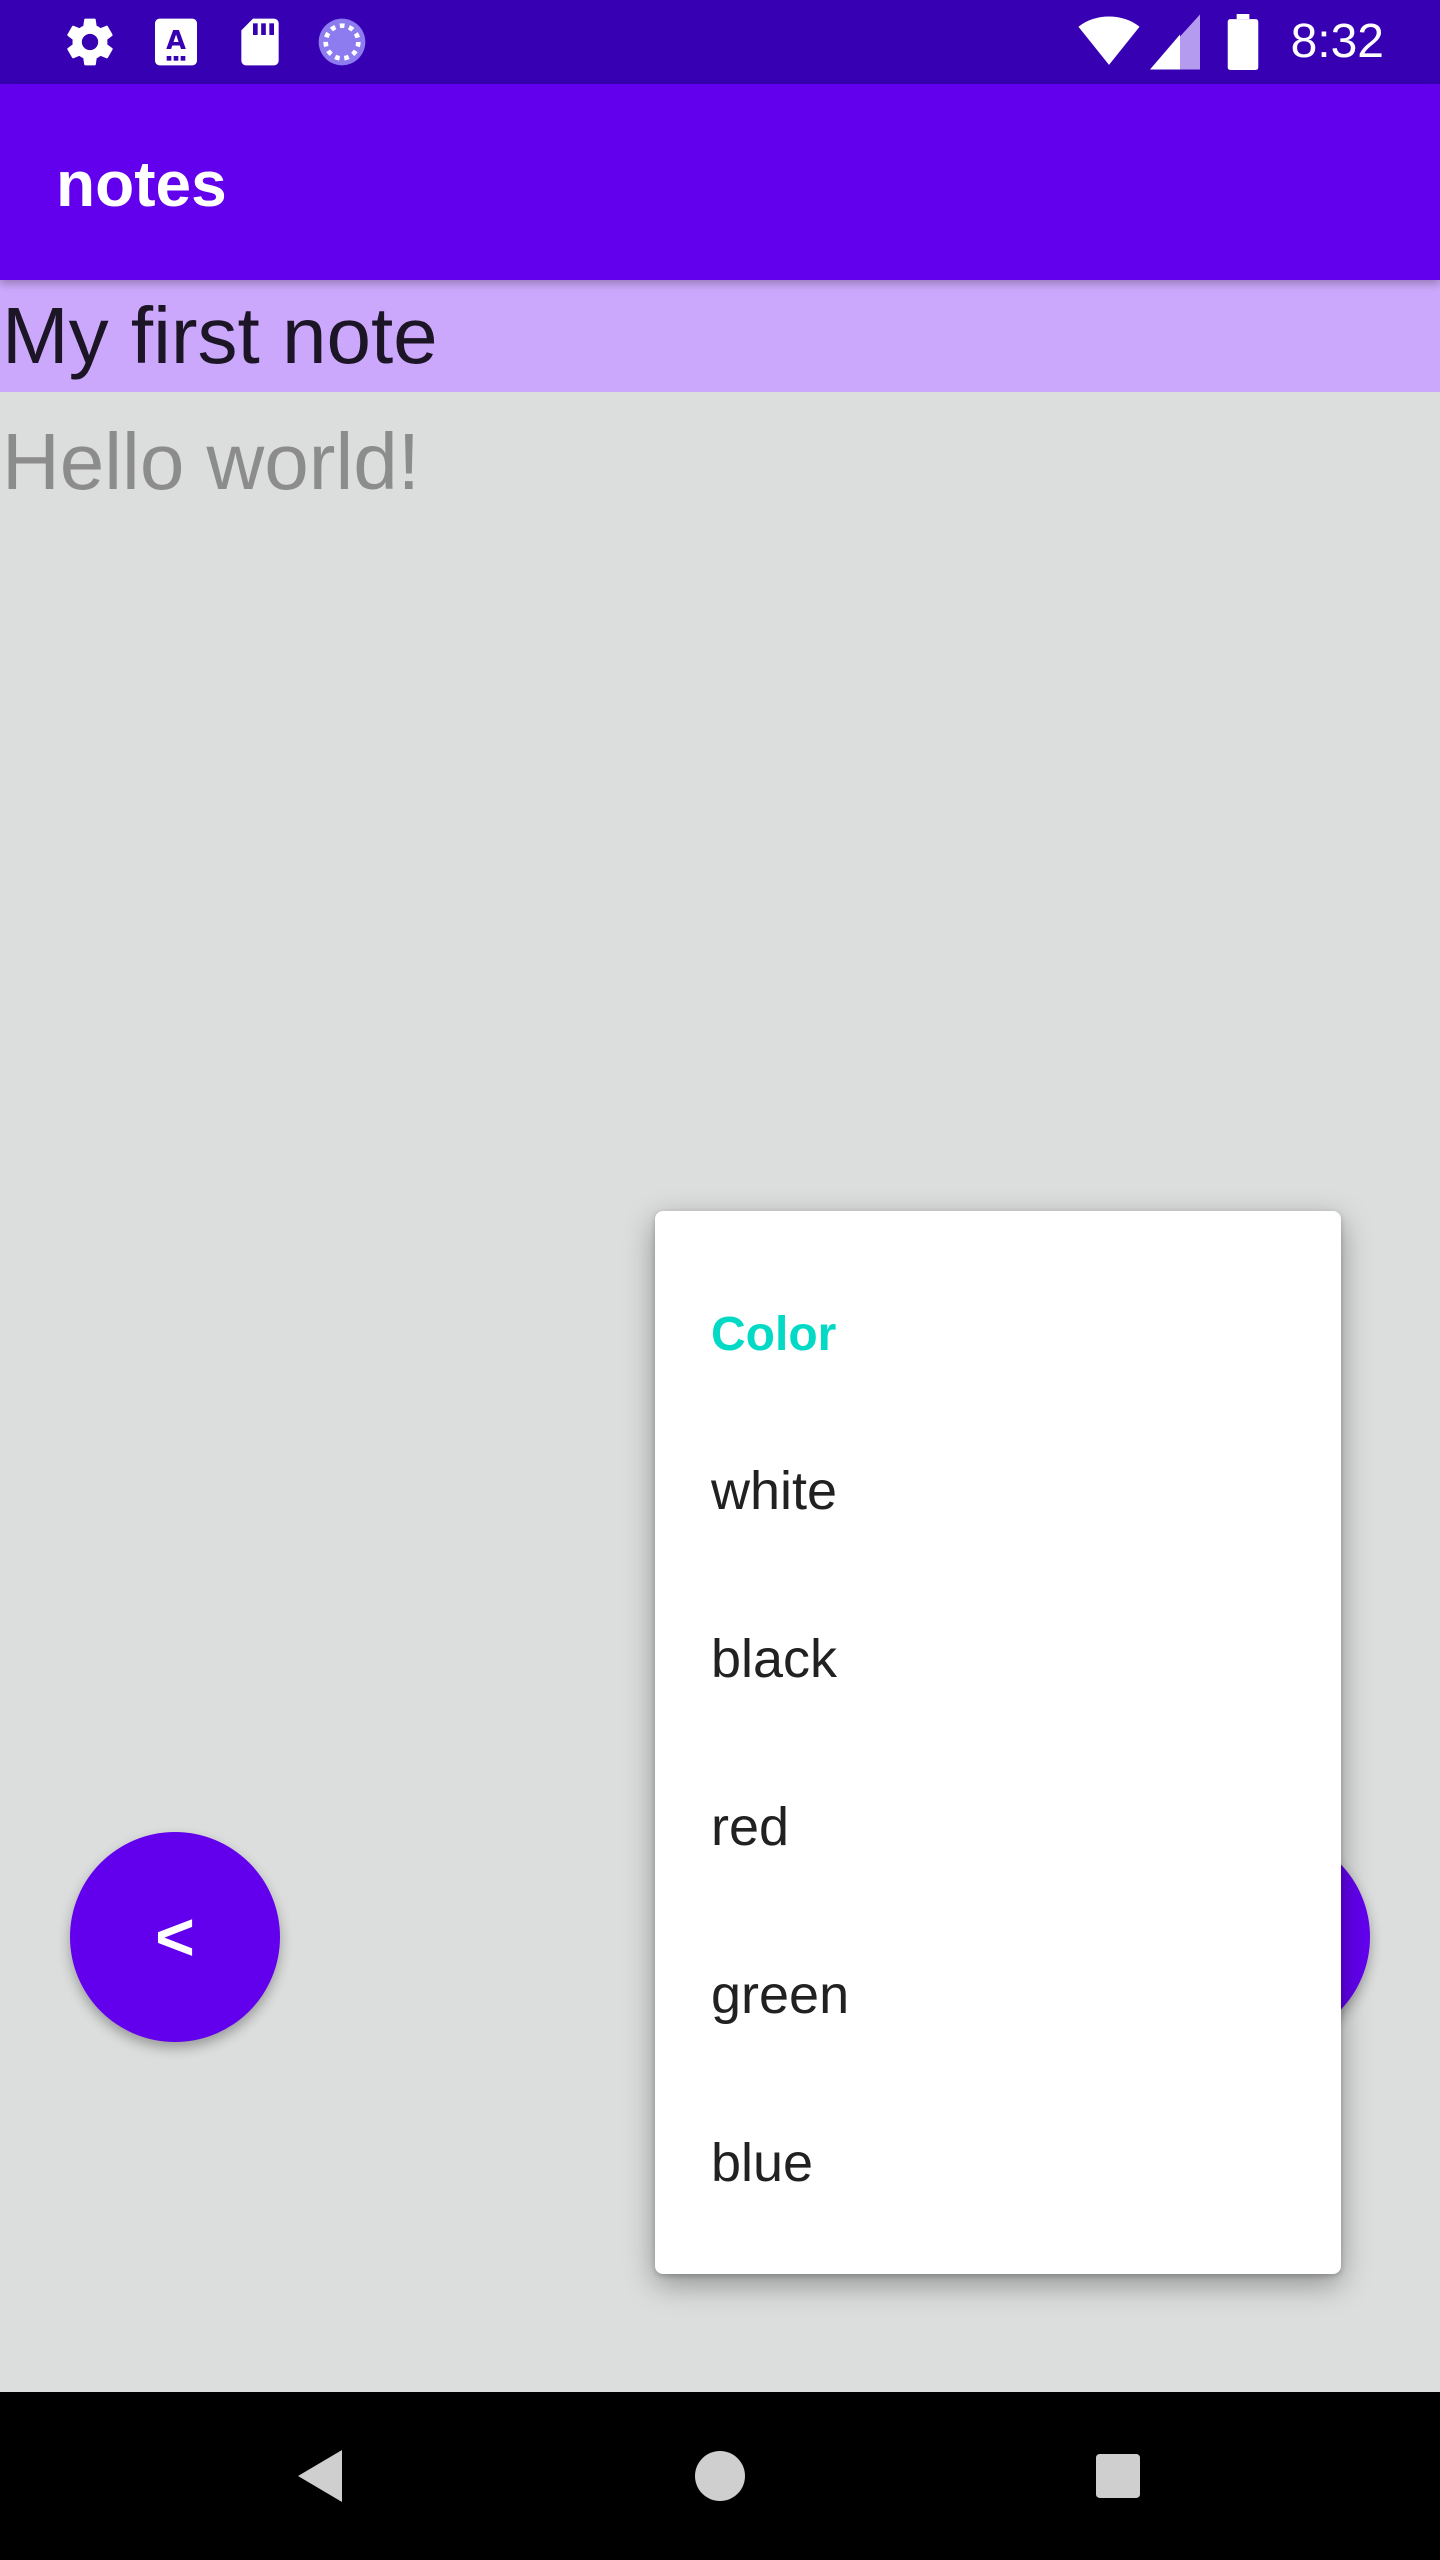 The image size is (1440, 2560). I want to click on battery-icon, so click(1243, 44).